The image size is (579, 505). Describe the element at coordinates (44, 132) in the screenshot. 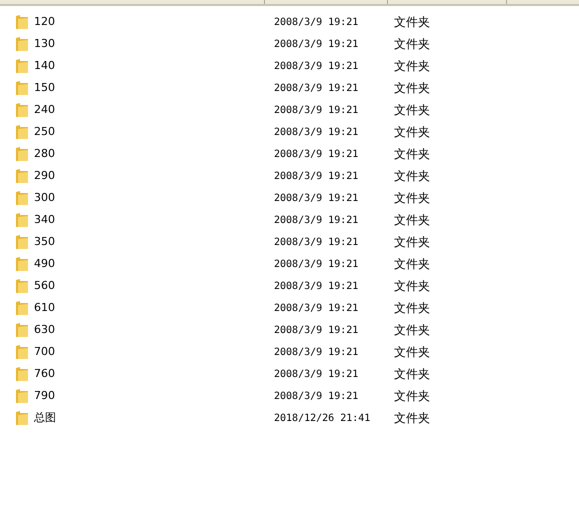

I see `file-name: 250` at that location.